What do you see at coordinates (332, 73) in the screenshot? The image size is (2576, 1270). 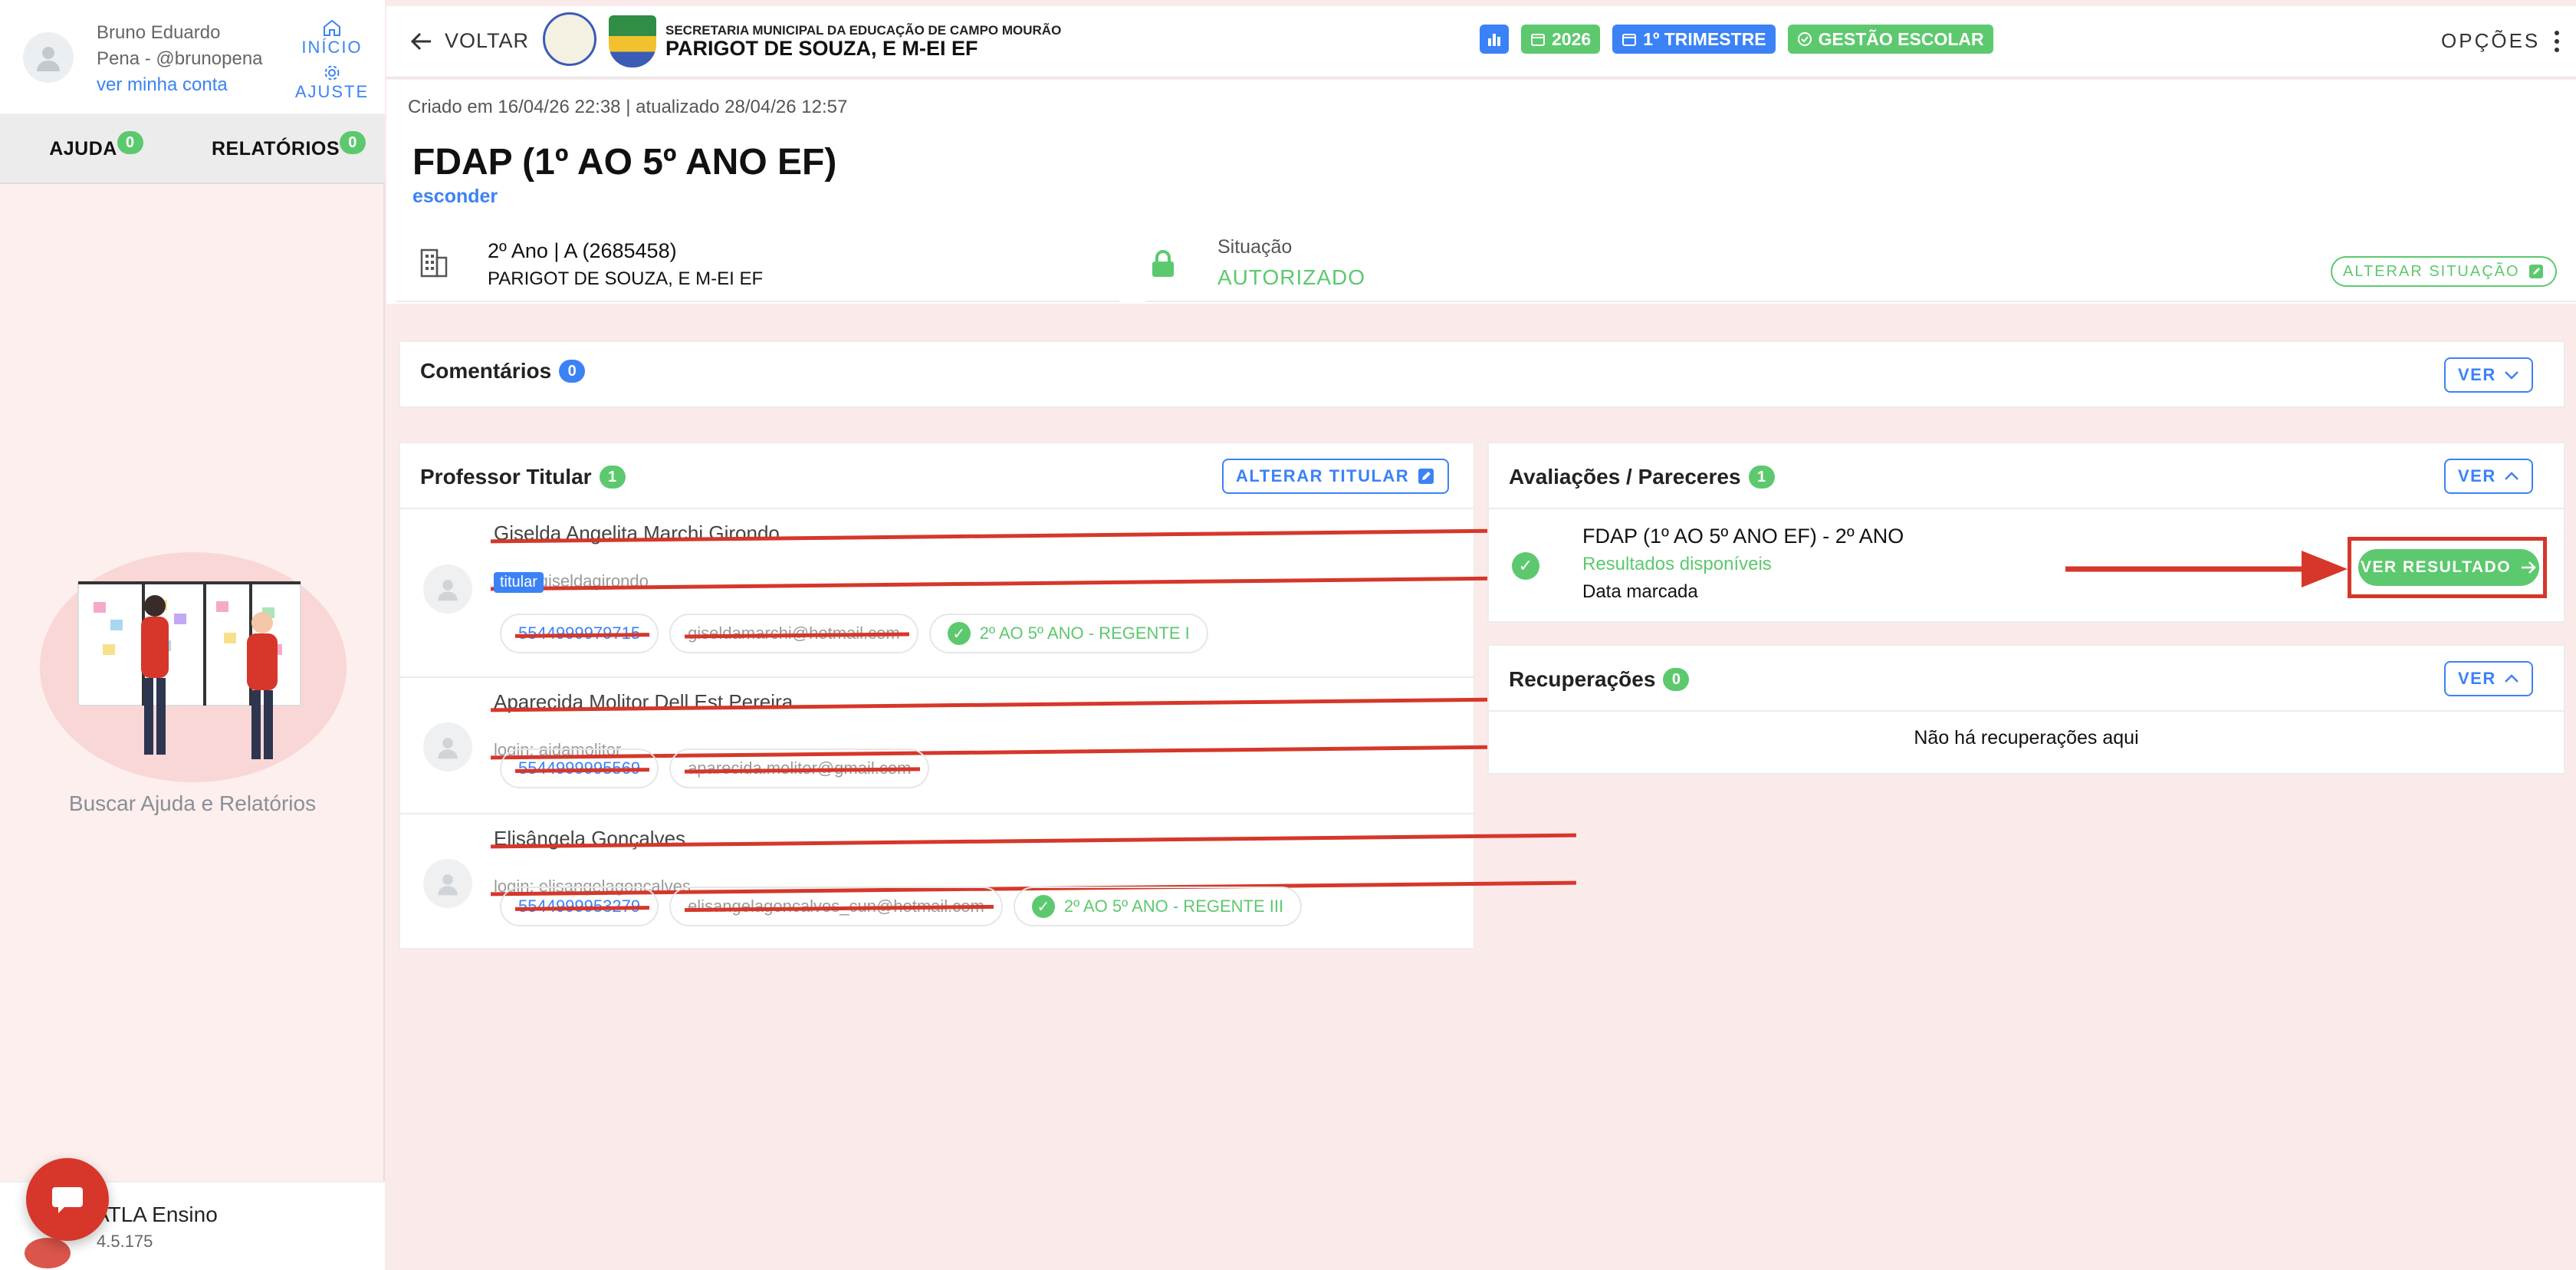 I see `gear-icon` at bounding box center [332, 73].